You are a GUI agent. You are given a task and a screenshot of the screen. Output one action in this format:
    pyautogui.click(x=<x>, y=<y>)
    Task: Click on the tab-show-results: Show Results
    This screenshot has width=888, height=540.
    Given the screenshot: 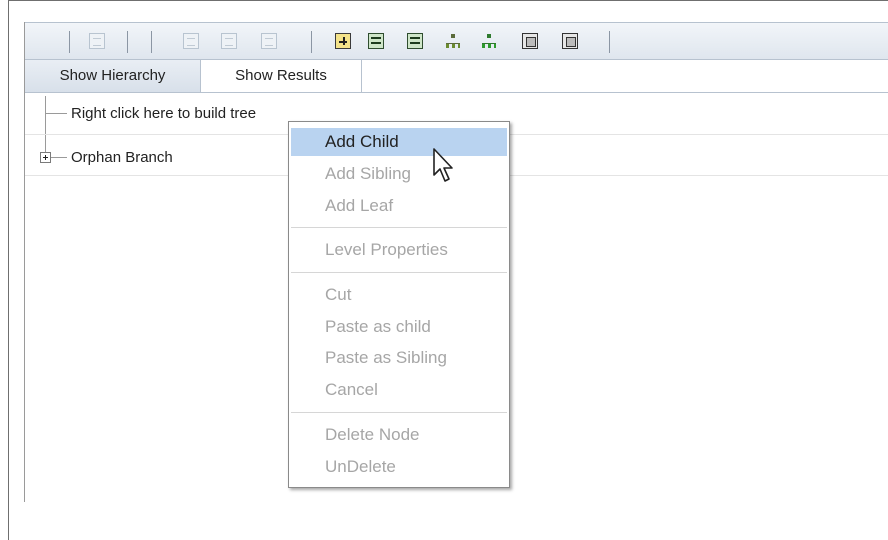 What is the action you would take?
    pyautogui.click(x=281, y=76)
    